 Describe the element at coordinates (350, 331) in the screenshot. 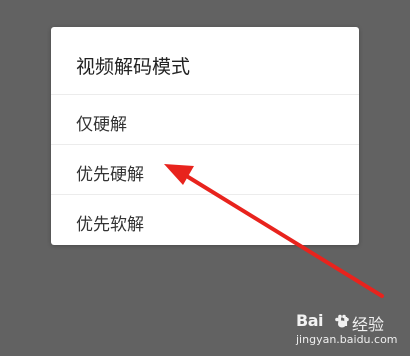

I see `baidu-jingyan-watermark: Bai u 经验 jingyan.baidu.com` at that location.